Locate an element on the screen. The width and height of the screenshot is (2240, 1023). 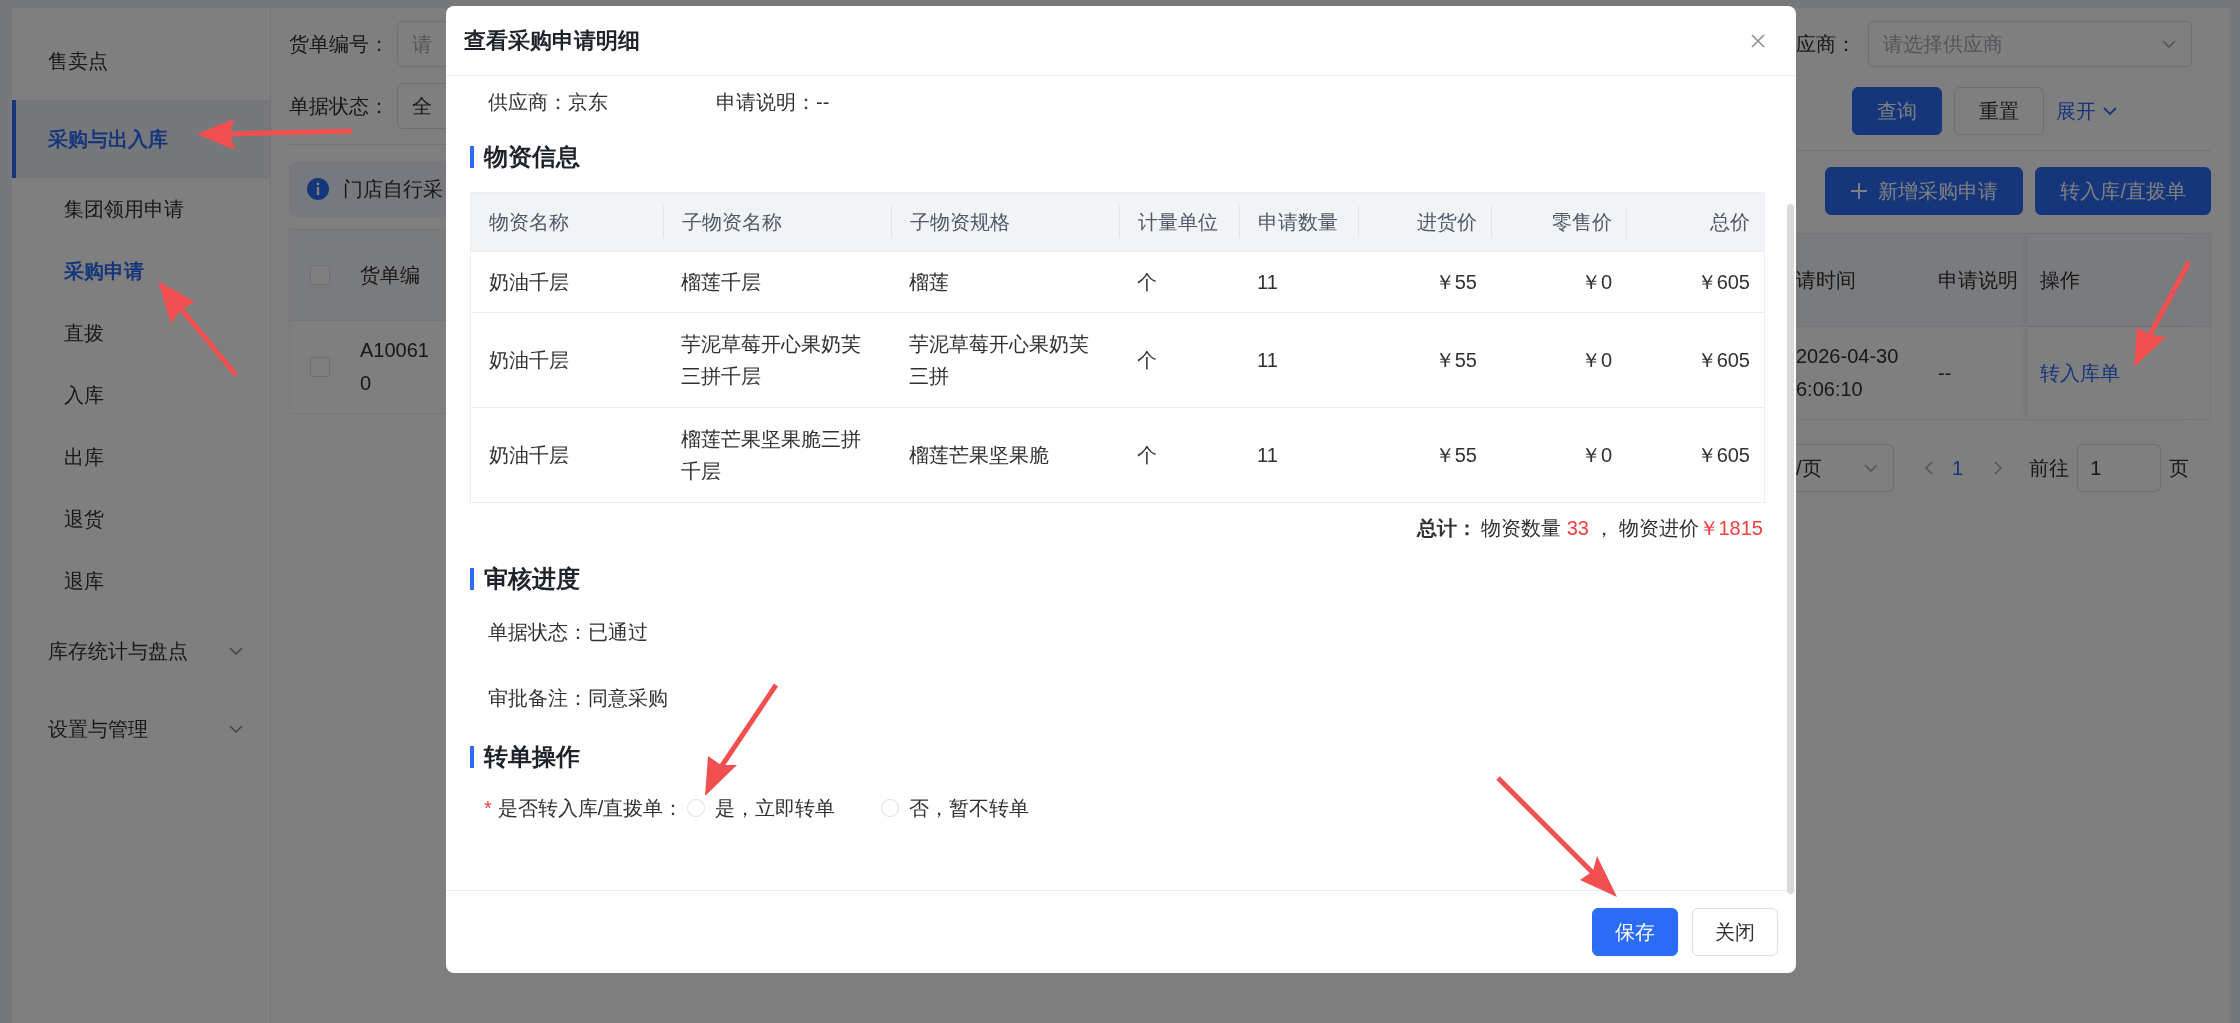
plus-icon is located at coordinates (1859, 191).